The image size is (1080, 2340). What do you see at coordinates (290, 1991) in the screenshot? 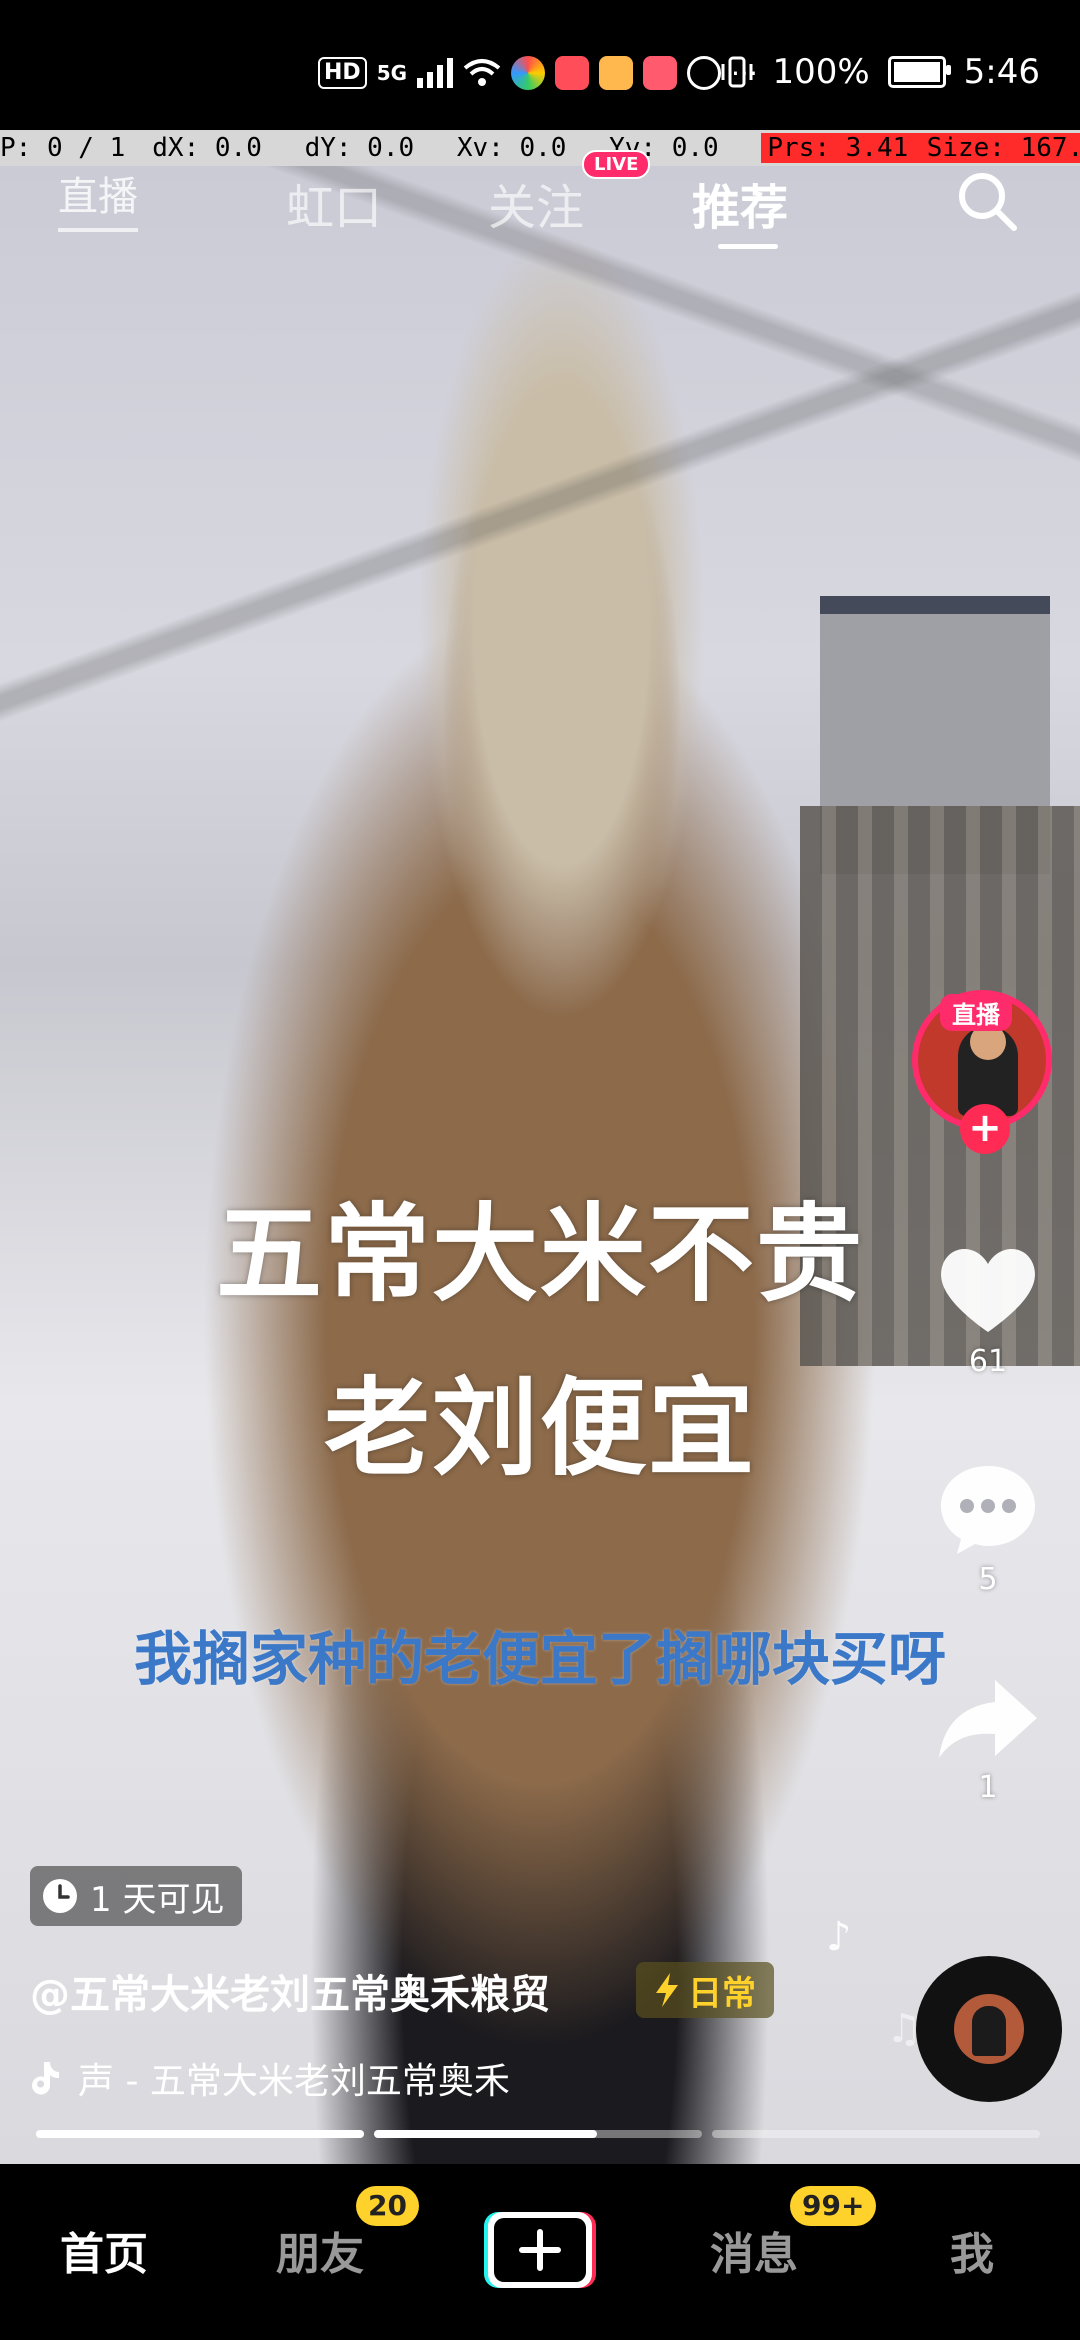
I see `author-name: @五常大米老刘五常奥禾粮贸` at bounding box center [290, 1991].